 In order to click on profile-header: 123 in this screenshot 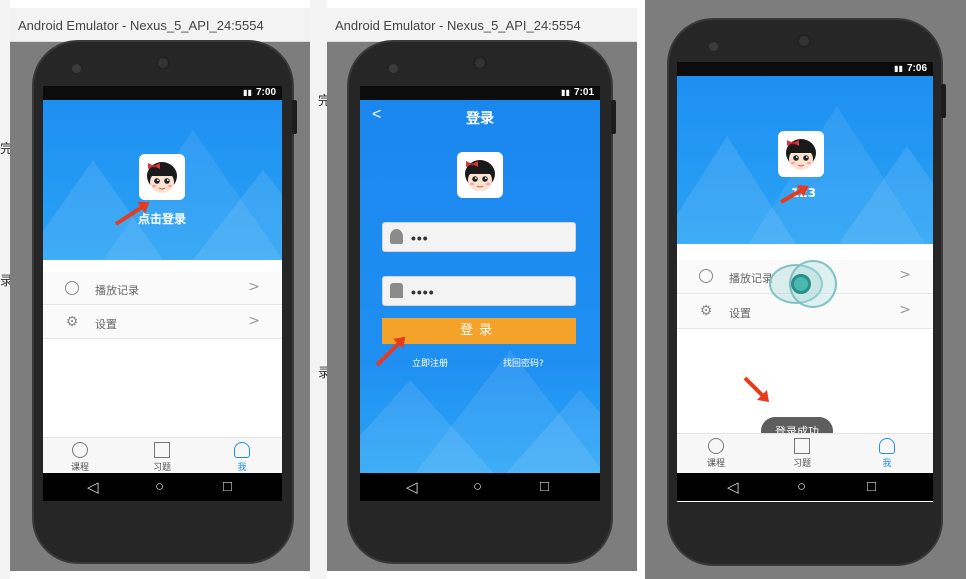, I will do `click(805, 160)`.